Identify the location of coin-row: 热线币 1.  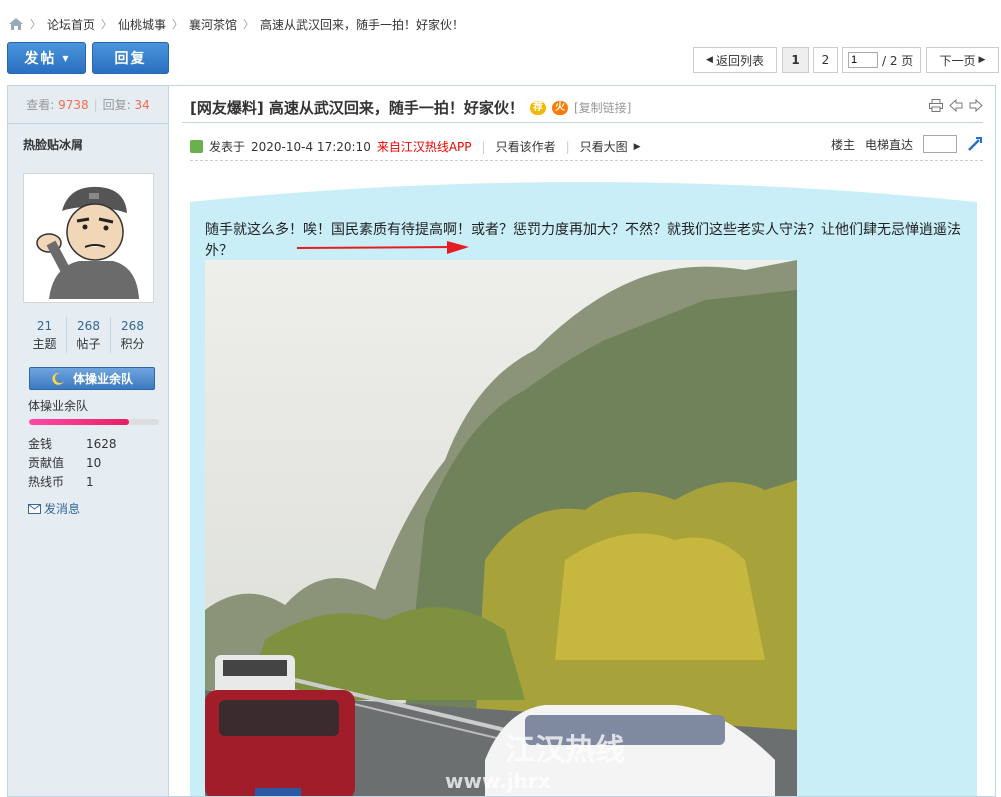
(72, 481).